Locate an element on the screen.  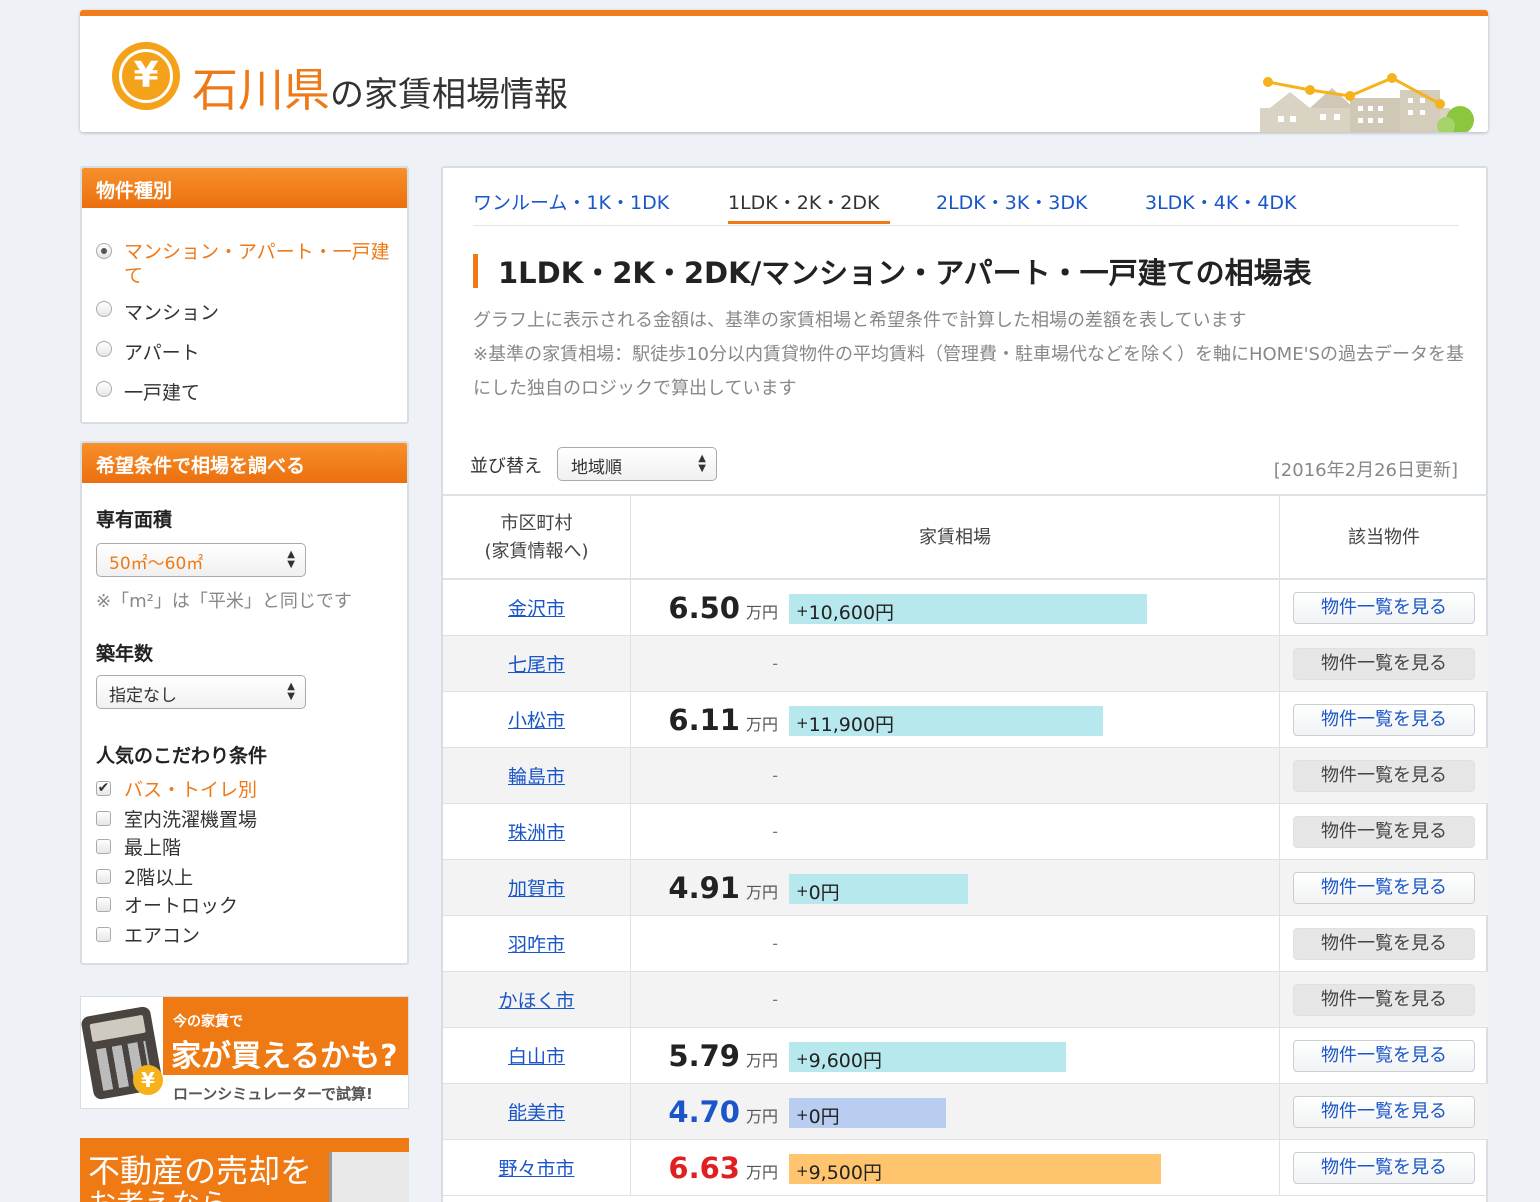
checkbox-aircon: エアコン is located at coordinates (148, 934).